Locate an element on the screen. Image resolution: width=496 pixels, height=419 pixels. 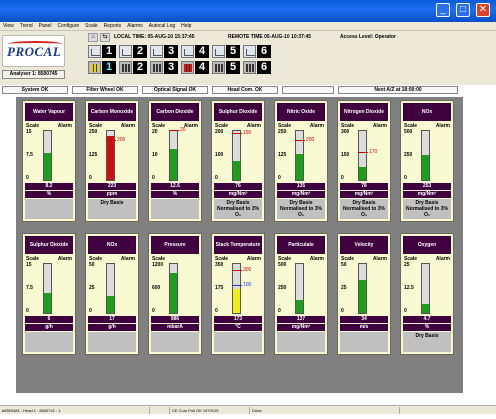
scale-tick: 500 is located at coordinates (408, 132).